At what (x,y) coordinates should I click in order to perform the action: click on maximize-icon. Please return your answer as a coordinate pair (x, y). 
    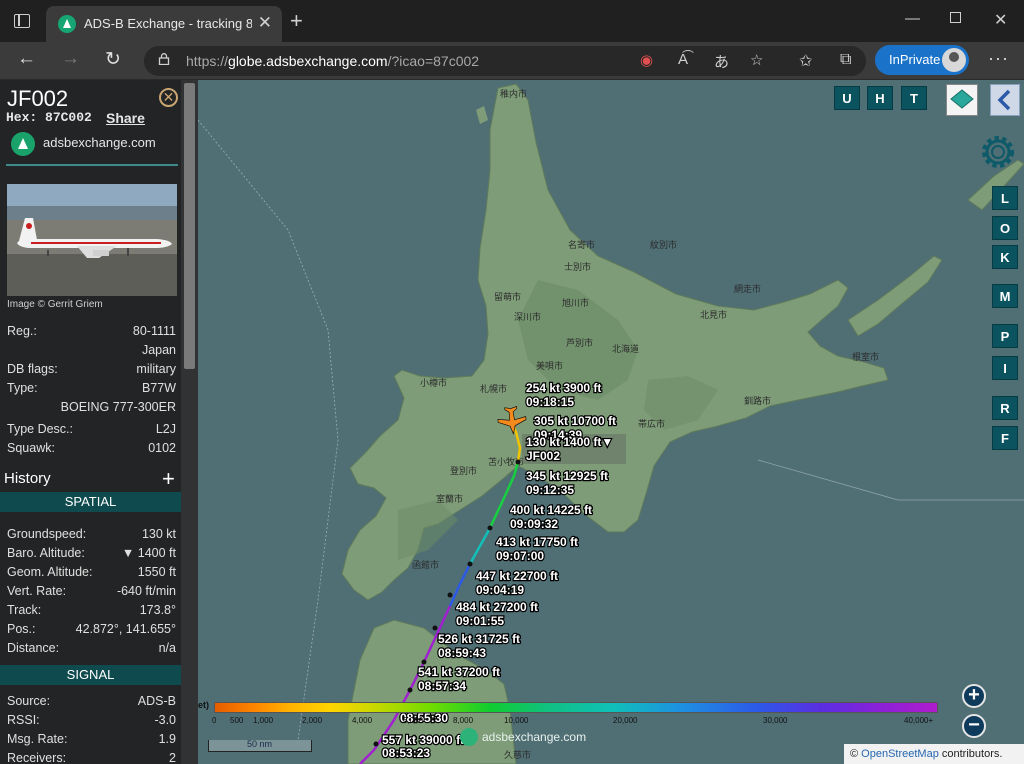
    Looking at the image, I should click on (955, 17).